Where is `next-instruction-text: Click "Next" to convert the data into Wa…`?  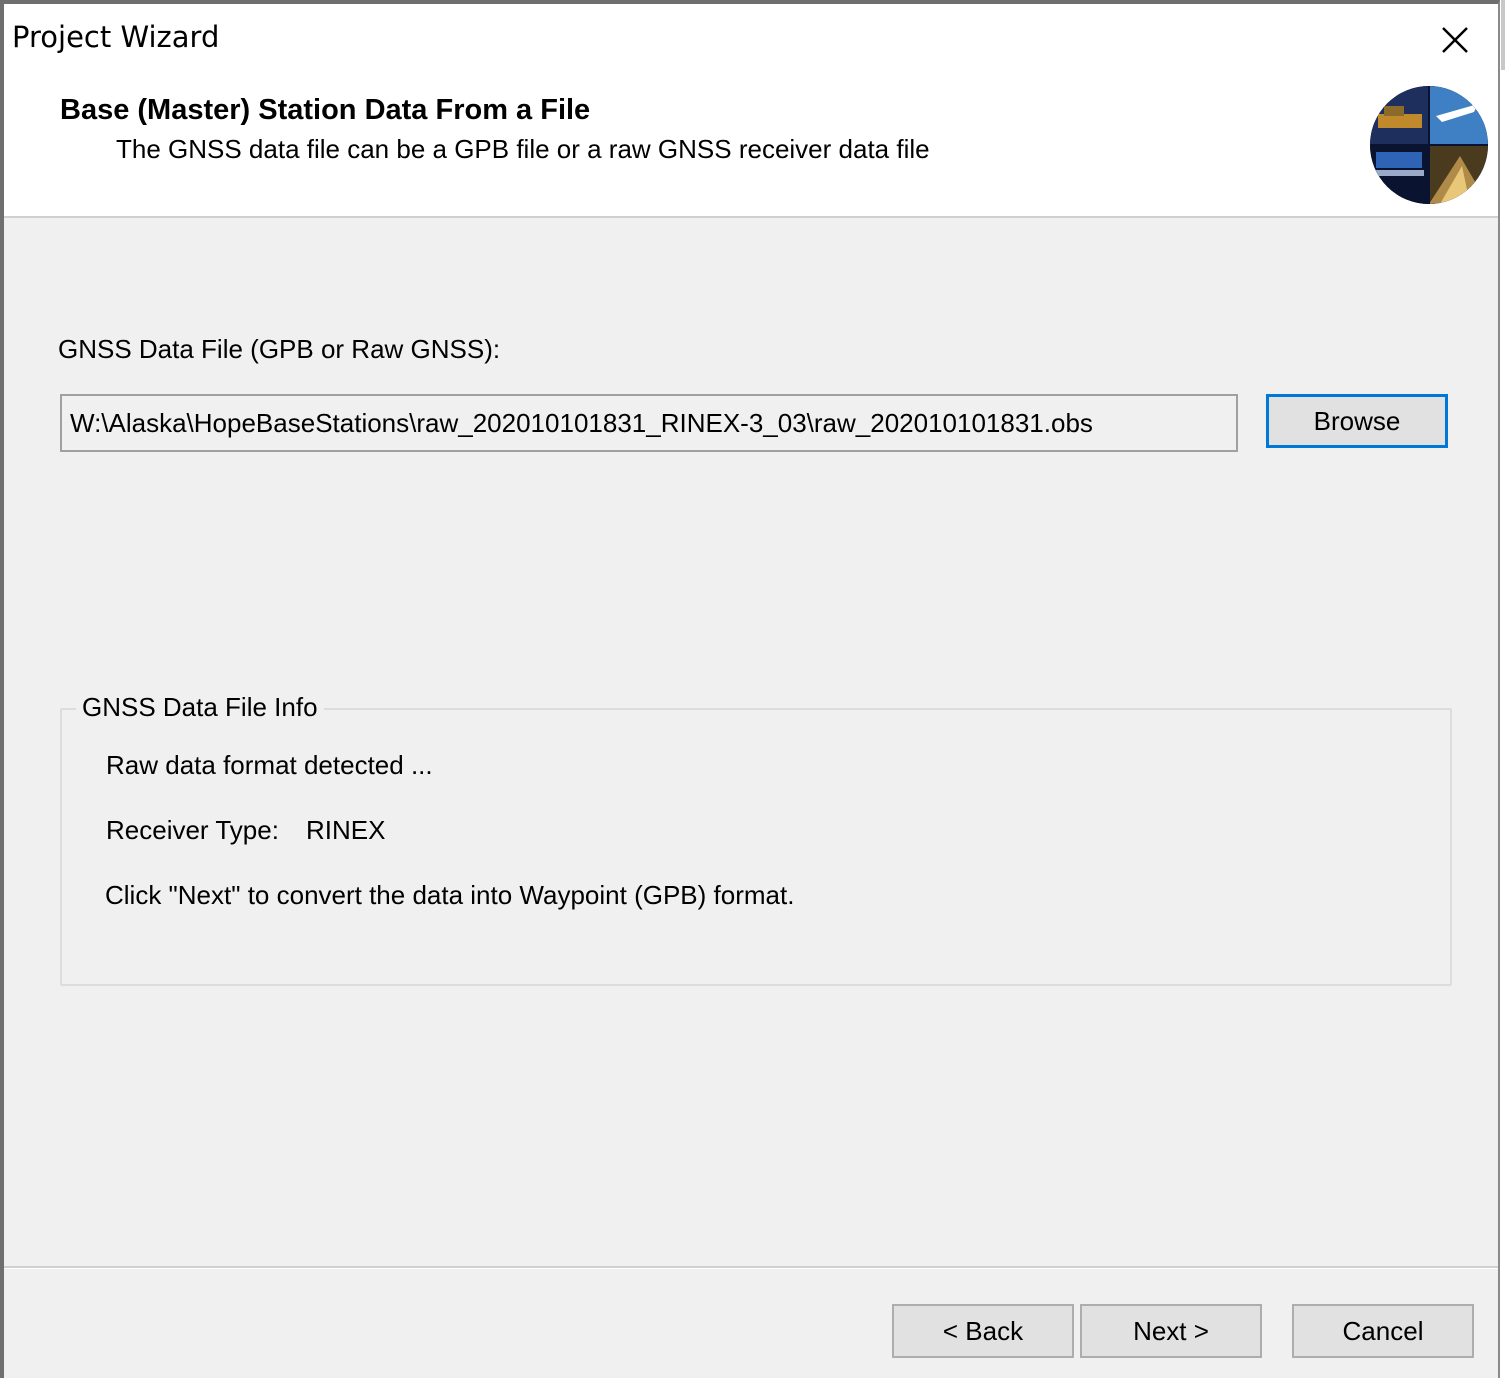 next-instruction-text: Click "Next" to convert the data into Wa… is located at coordinates (450, 895).